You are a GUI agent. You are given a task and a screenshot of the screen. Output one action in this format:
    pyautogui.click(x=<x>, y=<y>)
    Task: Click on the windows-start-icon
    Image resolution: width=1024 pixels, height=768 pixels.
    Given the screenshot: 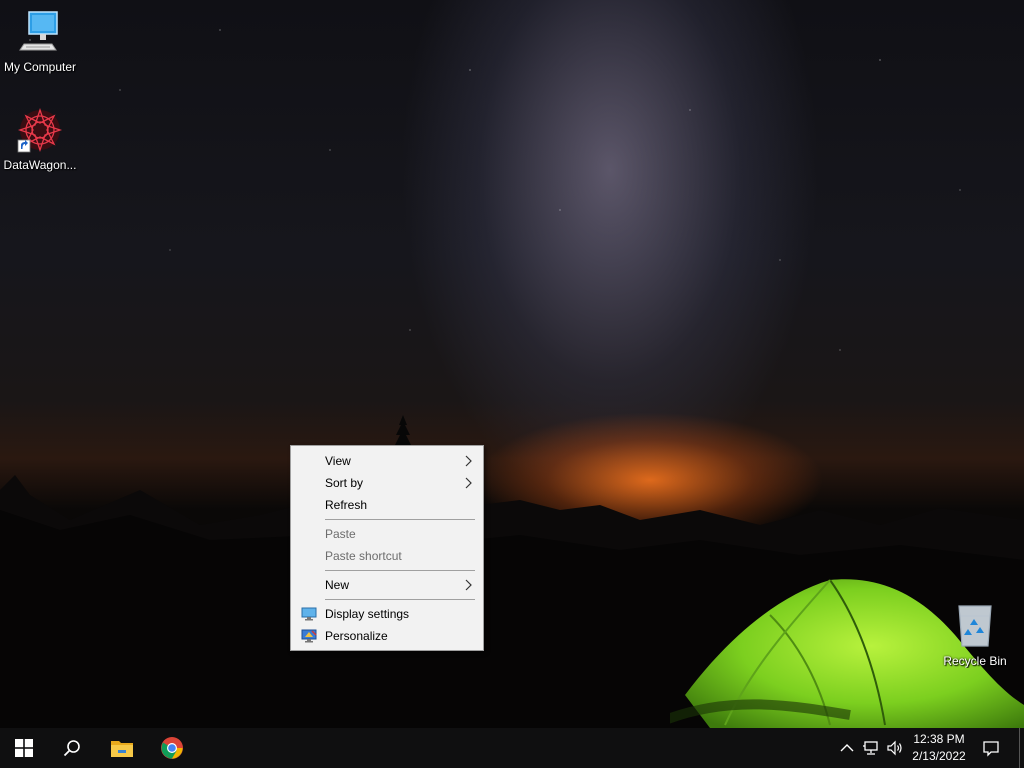 What is the action you would take?
    pyautogui.click(x=24, y=748)
    